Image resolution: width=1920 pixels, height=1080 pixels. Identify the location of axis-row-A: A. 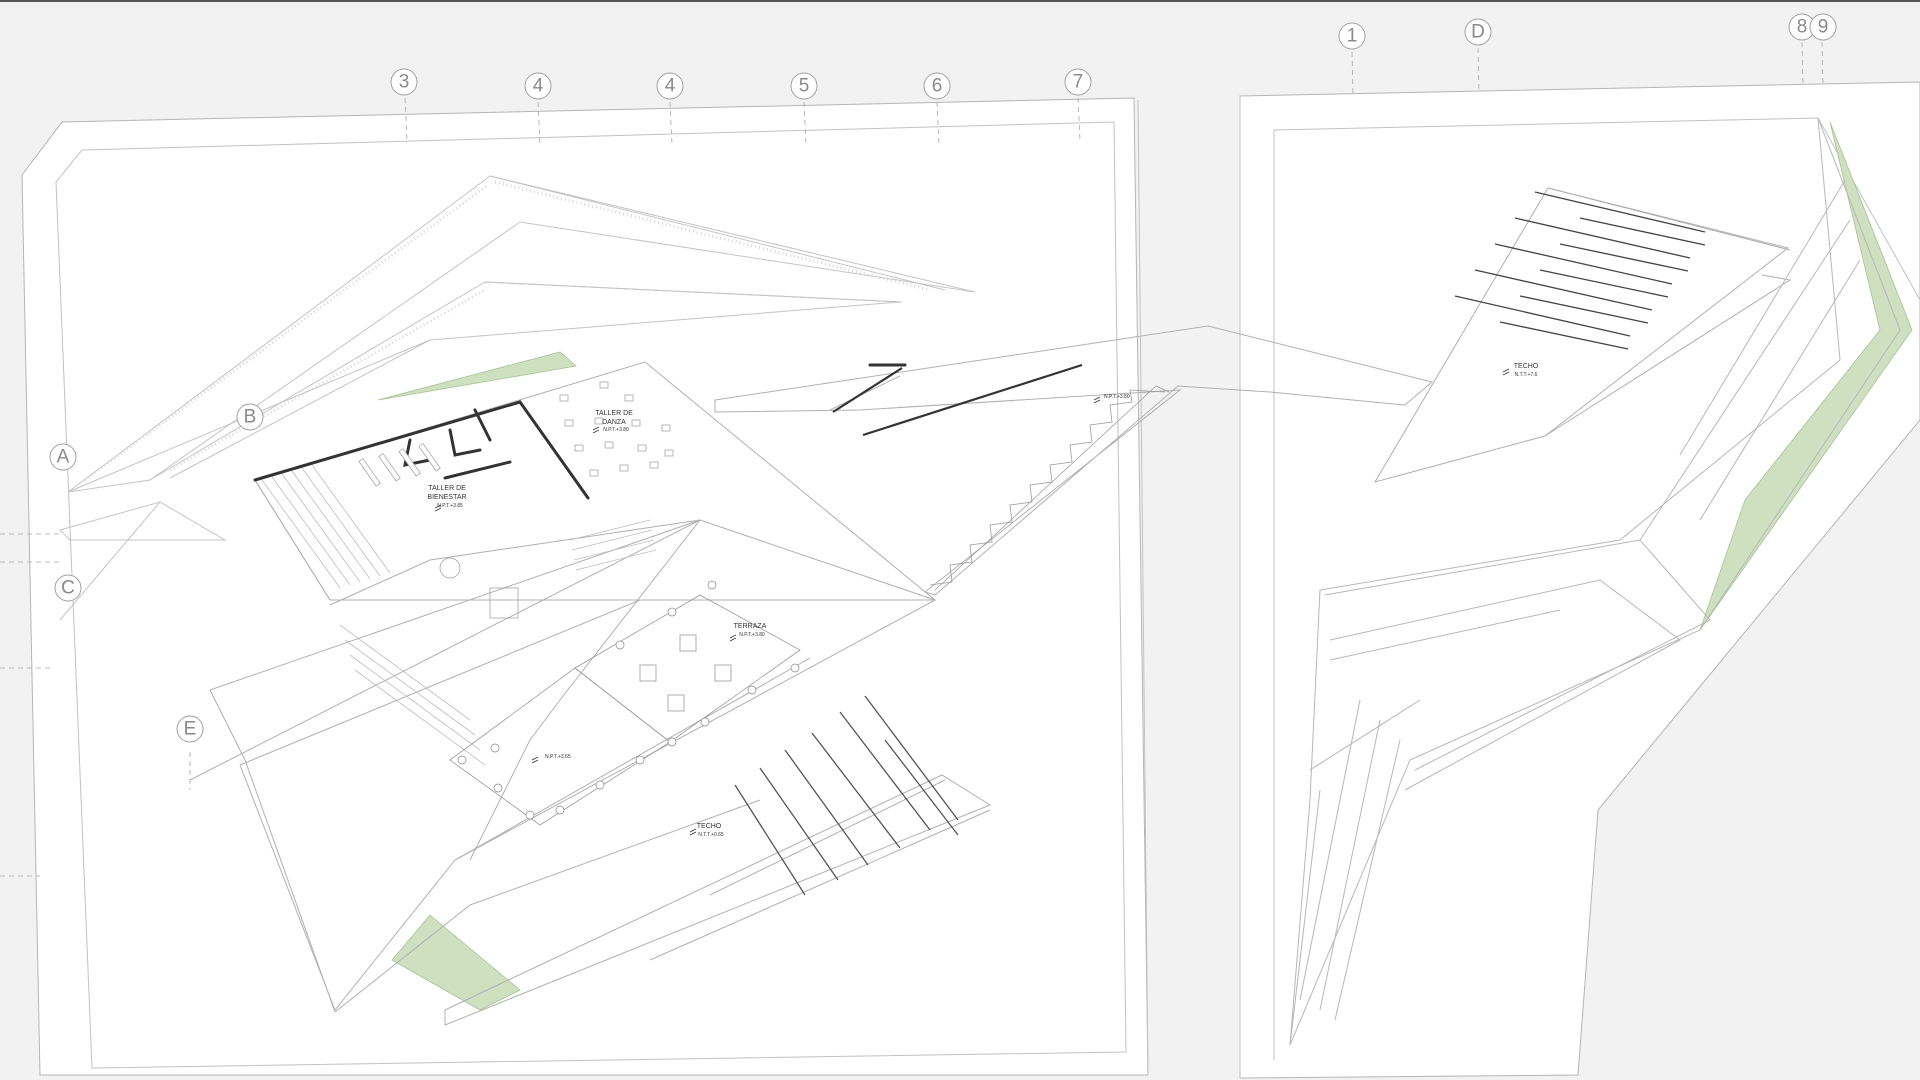
(63, 457).